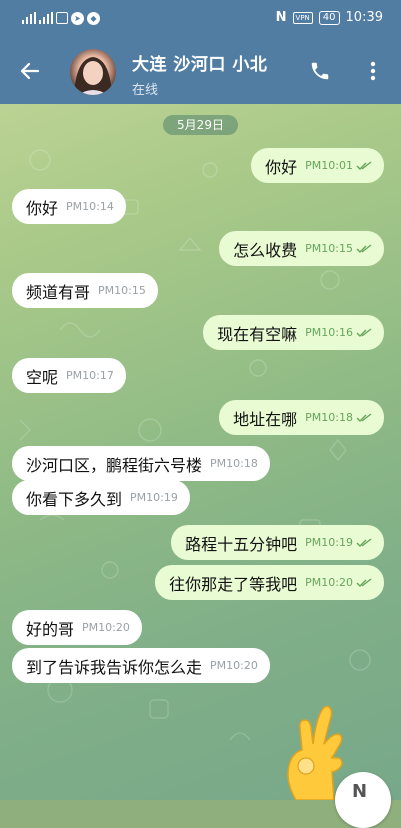 This screenshot has height=828, width=401. I want to click on incoming-message: 空呢 PM10:17, so click(69, 375).